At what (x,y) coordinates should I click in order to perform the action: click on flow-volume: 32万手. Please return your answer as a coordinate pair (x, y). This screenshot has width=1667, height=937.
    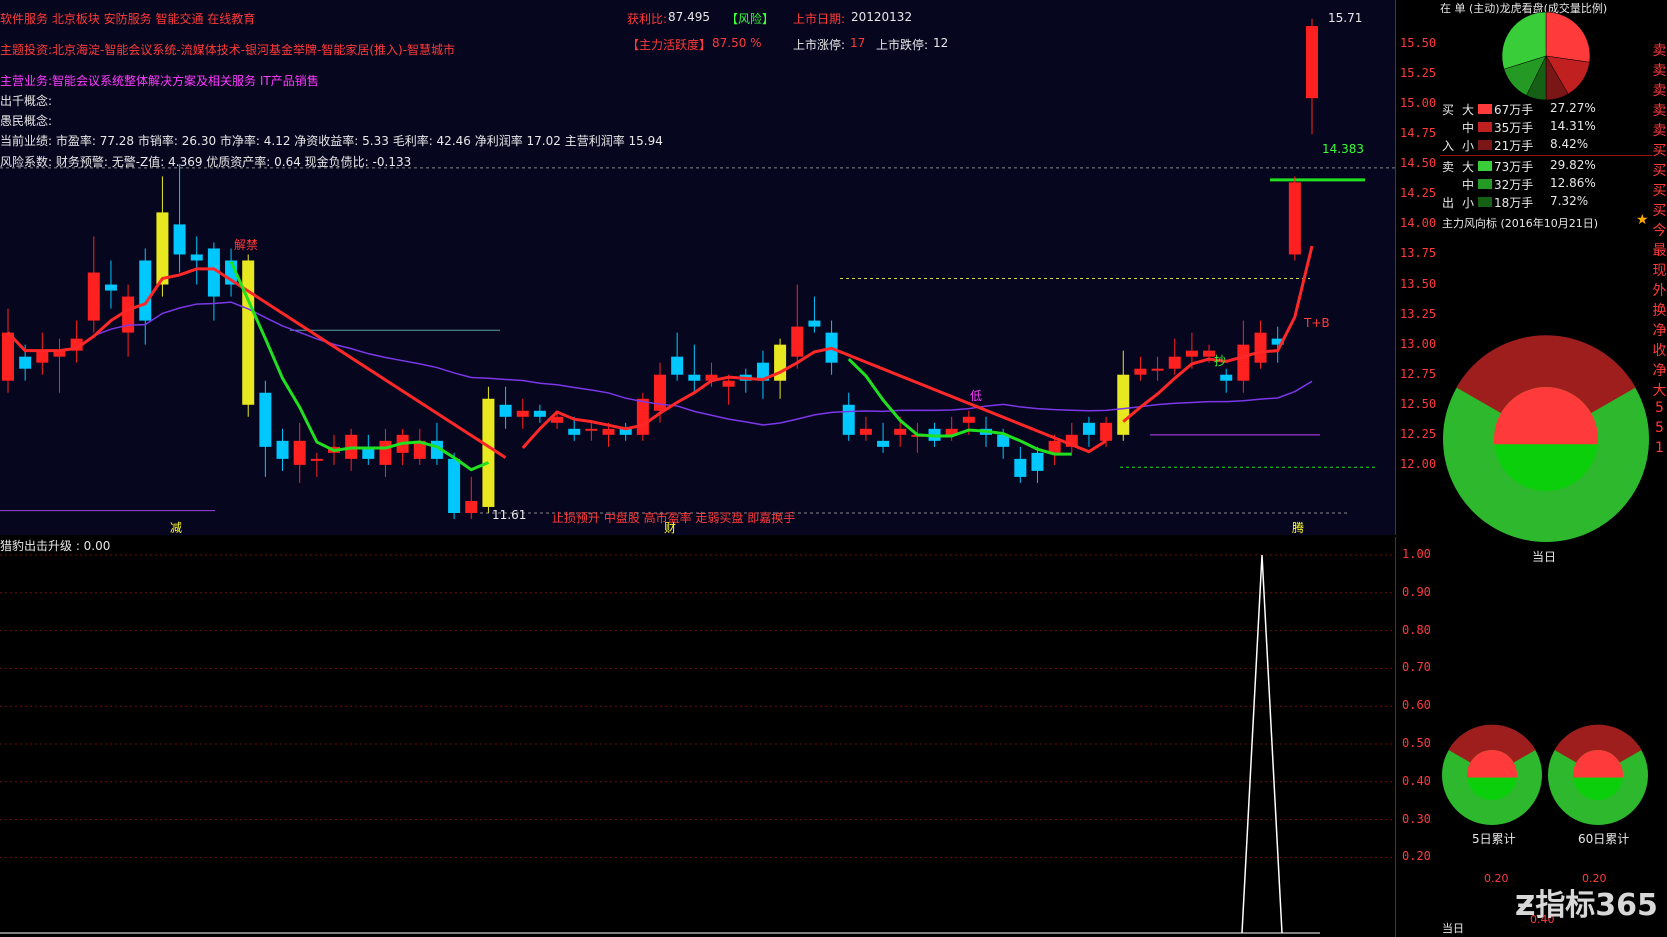
    Looking at the image, I should click on (1514, 185).